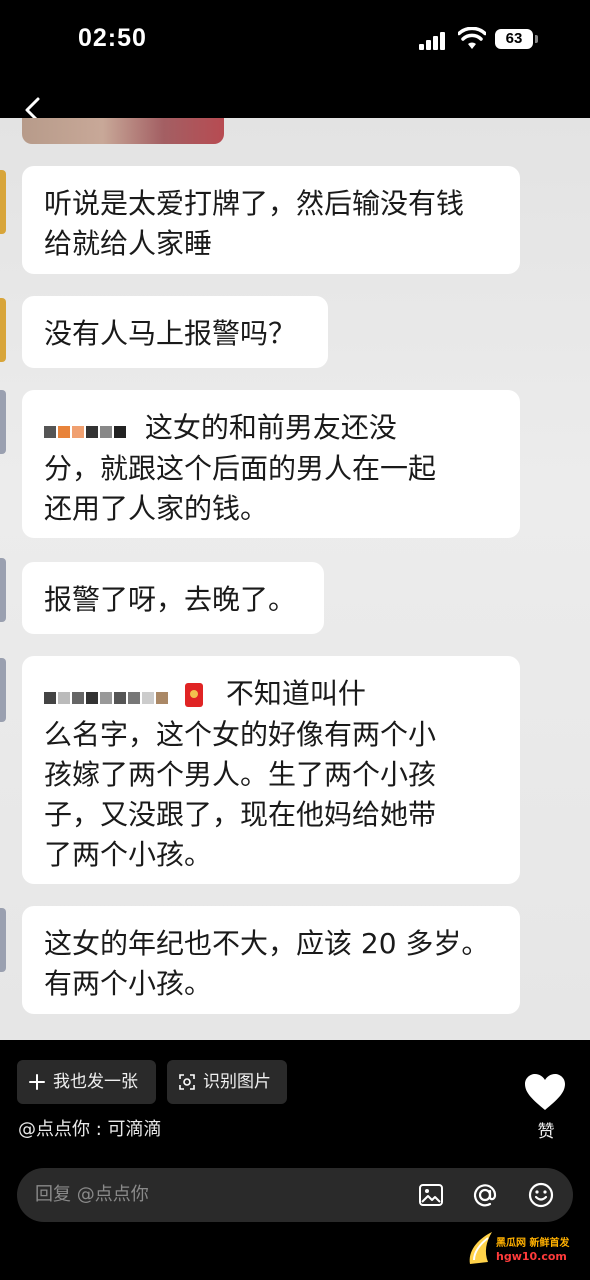  Describe the element at coordinates (267, 963) in the screenshot. I see `message-text: 这女的年纪也不大，应该 20 多岁。 有两个小孩。` at that location.